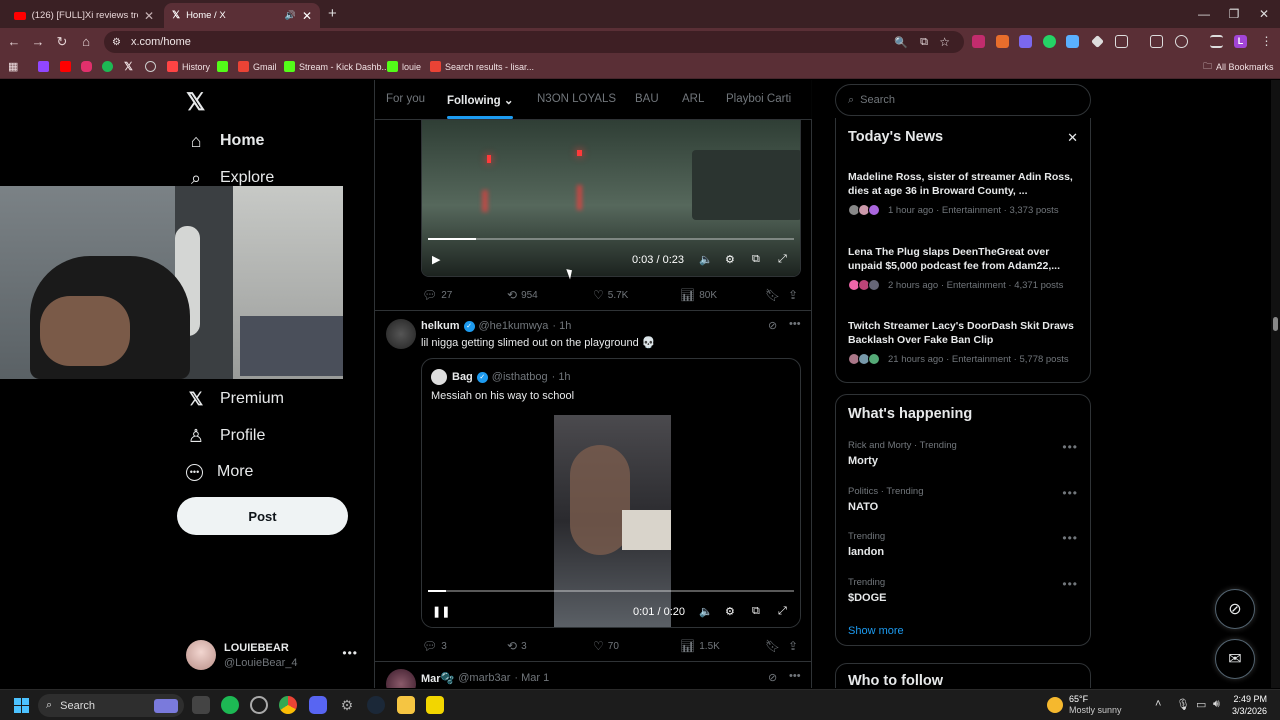 This screenshot has width=1280, height=720. Describe the element at coordinates (257, 66) in the screenshot. I see `bookmark-gmail: Gmail` at that location.